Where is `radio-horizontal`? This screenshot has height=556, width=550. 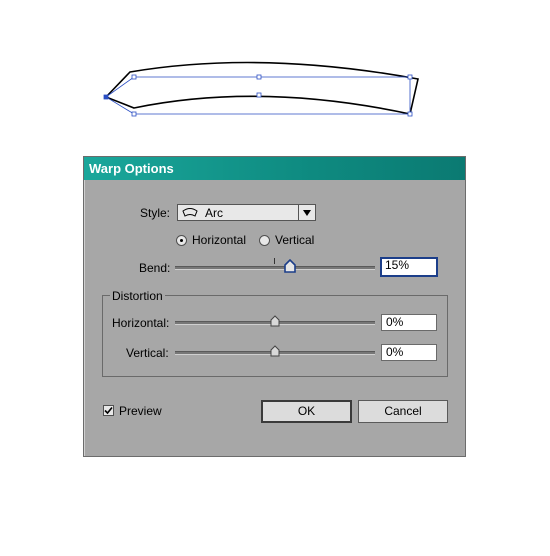
radio-horizontal is located at coordinates (181, 240).